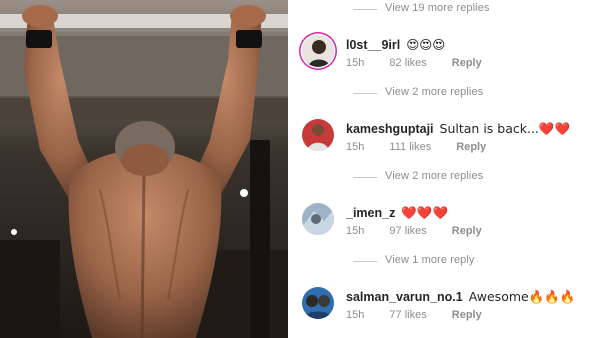  I want to click on comment-text-line: l0st__9irl 😍😍😍, so click(395, 44).